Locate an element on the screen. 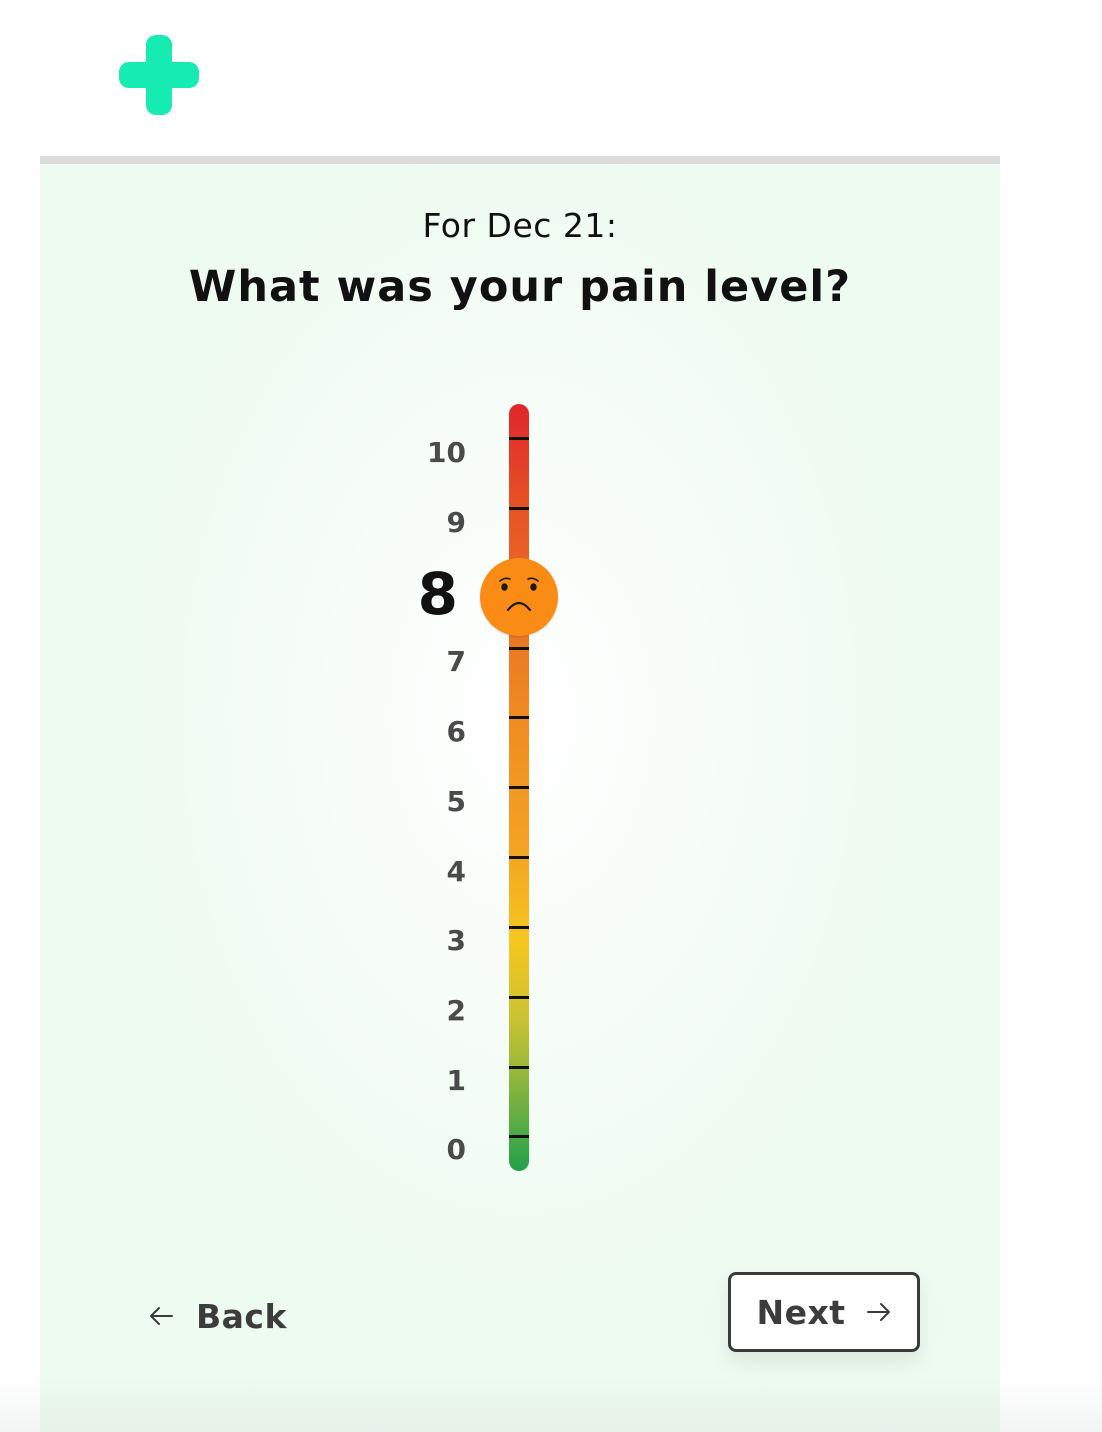  sad-face-icon is located at coordinates (519, 594).